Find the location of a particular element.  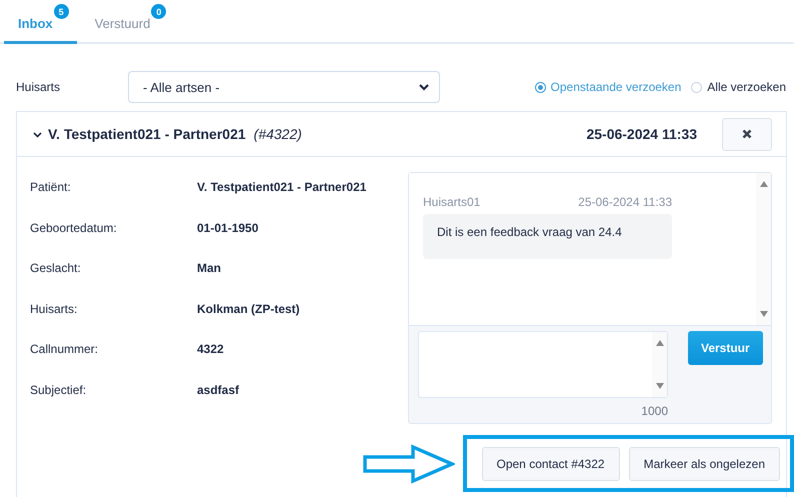

count-badge: 0 is located at coordinates (158, 11).